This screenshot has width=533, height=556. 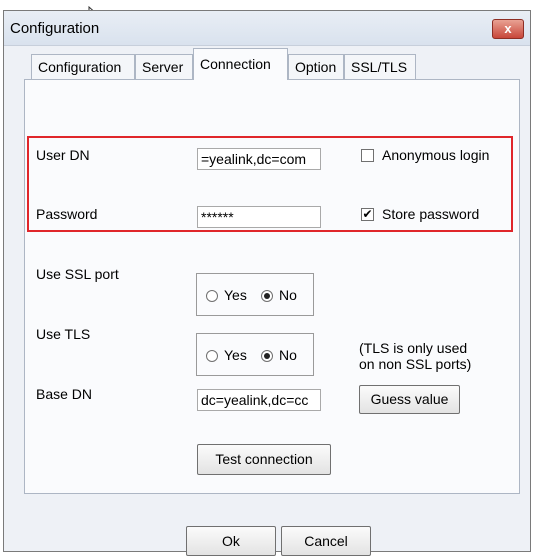 I want to click on tab-ssl-tls: SSL/TLS, so click(x=380, y=66).